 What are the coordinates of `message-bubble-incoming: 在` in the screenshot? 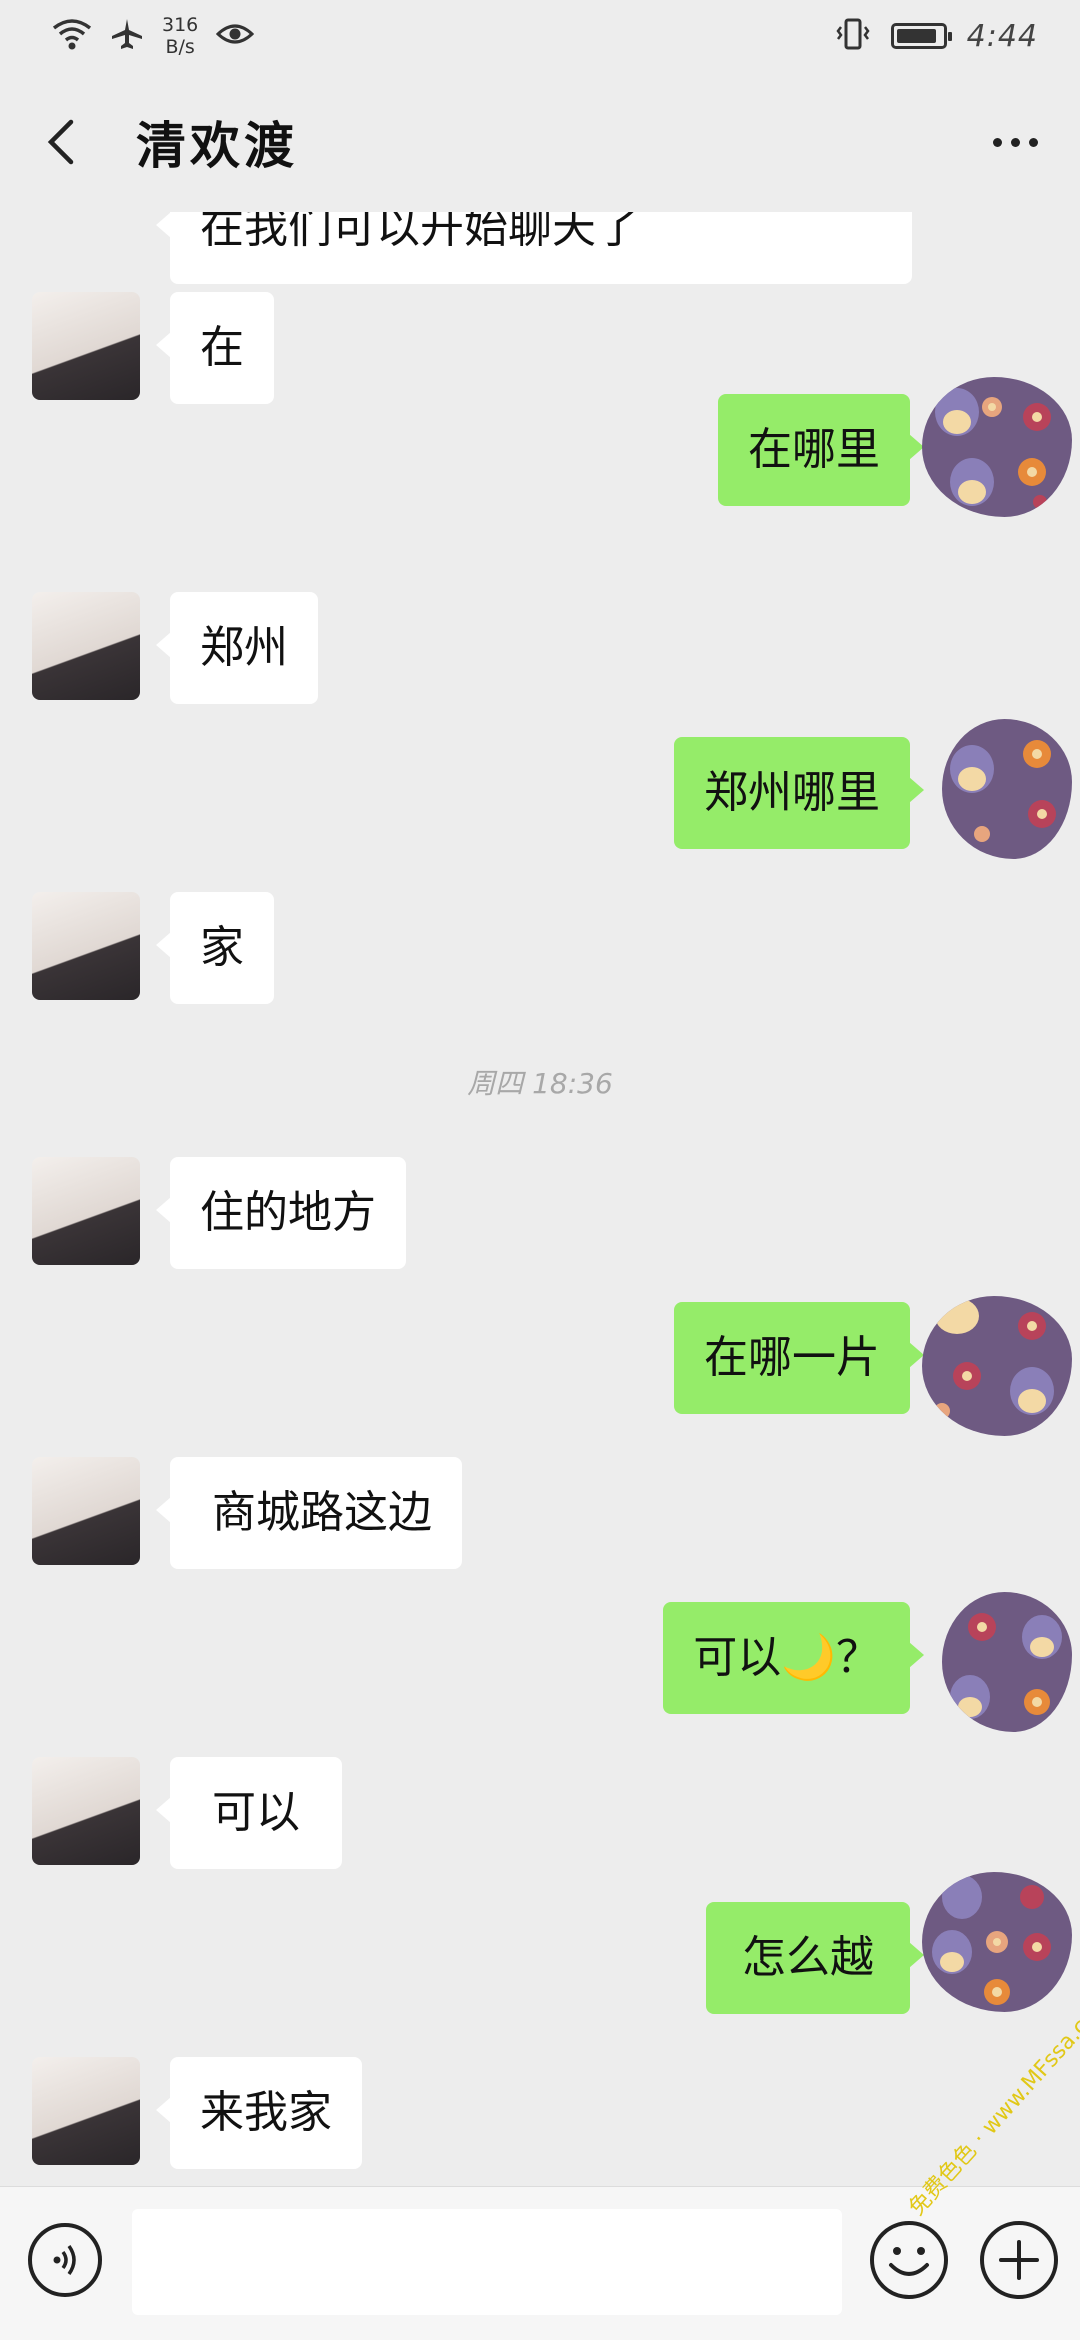 It's located at (215, 348).